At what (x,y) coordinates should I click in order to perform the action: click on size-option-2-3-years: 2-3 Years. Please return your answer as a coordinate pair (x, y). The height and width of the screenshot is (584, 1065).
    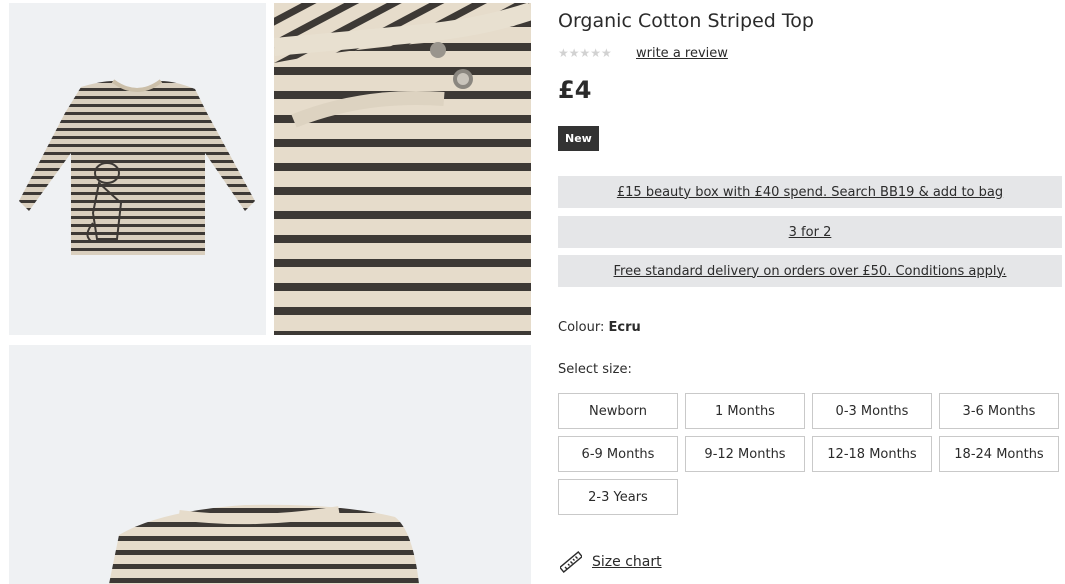
    Looking at the image, I should click on (618, 497).